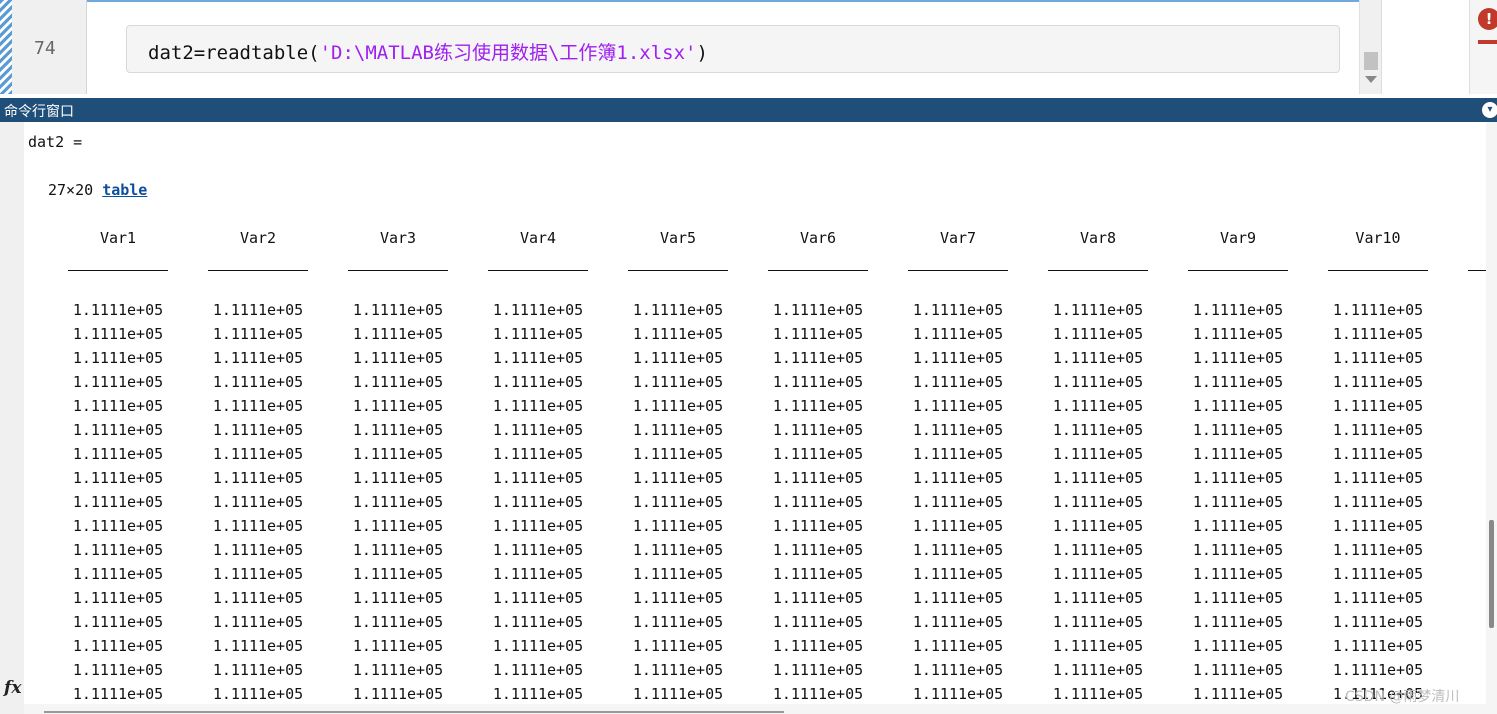  I want to click on error-icon: !, so click(1487, 19).